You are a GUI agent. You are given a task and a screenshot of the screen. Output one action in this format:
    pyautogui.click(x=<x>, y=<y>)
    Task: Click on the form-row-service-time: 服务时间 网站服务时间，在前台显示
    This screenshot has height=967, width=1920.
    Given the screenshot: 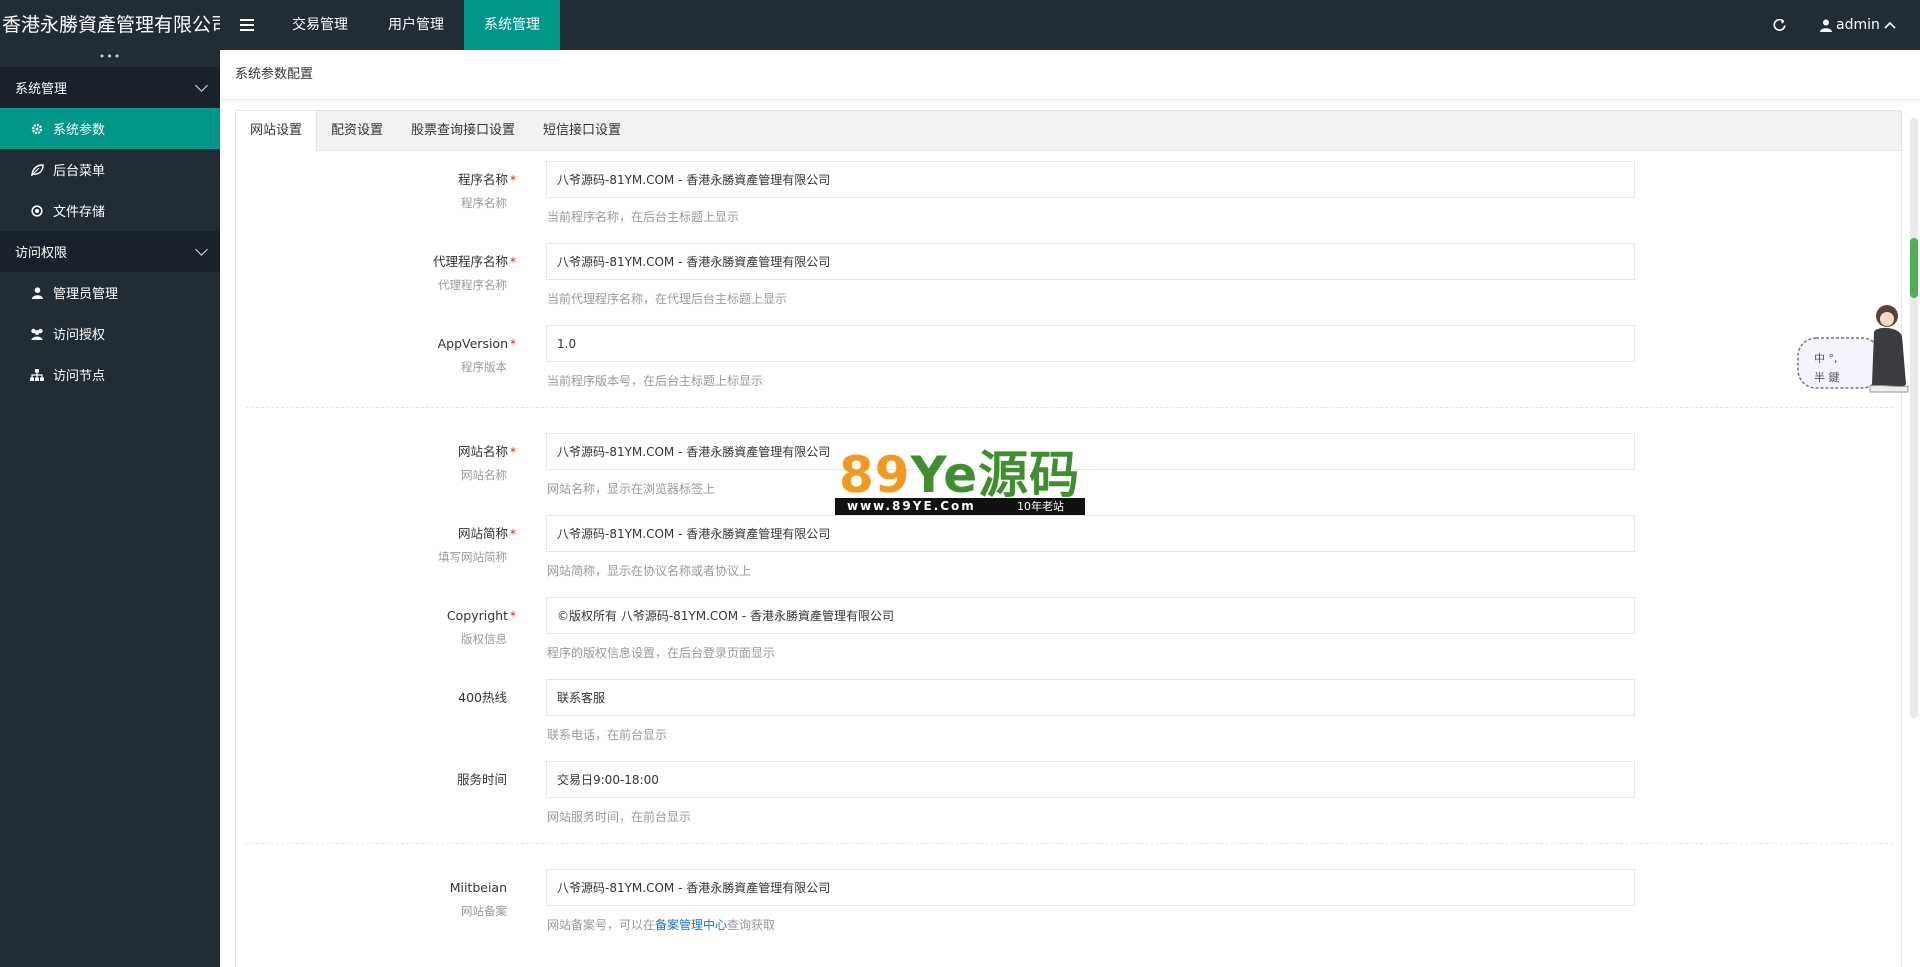 What is the action you would take?
    pyautogui.click(x=1069, y=796)
    